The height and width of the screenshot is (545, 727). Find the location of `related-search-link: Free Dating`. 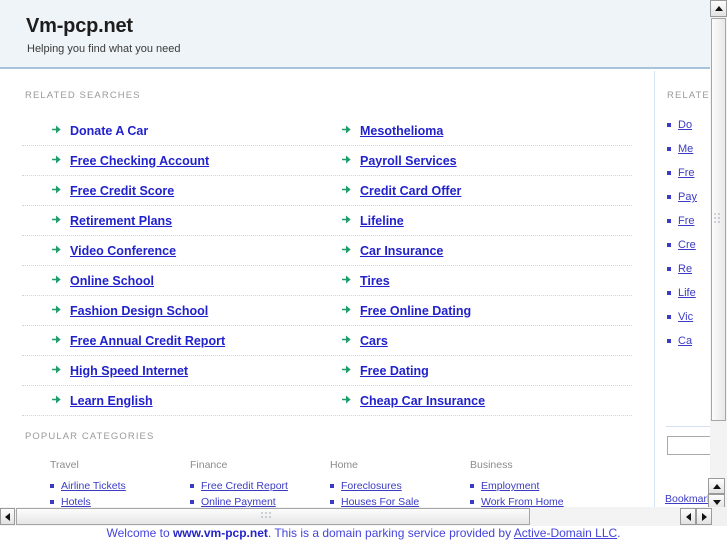

related-search-link: Free Dating is located at coordinates (394, 371).